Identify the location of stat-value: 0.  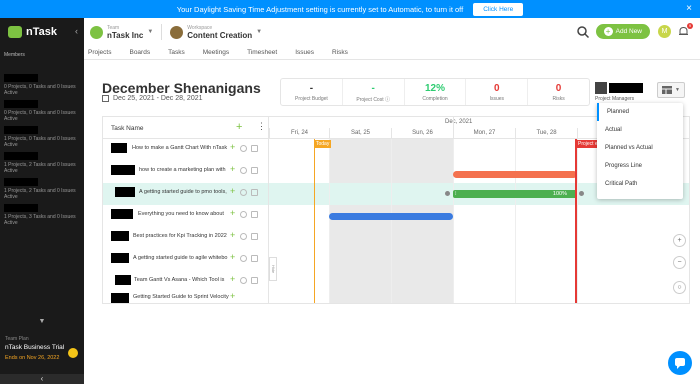
(558, 88).